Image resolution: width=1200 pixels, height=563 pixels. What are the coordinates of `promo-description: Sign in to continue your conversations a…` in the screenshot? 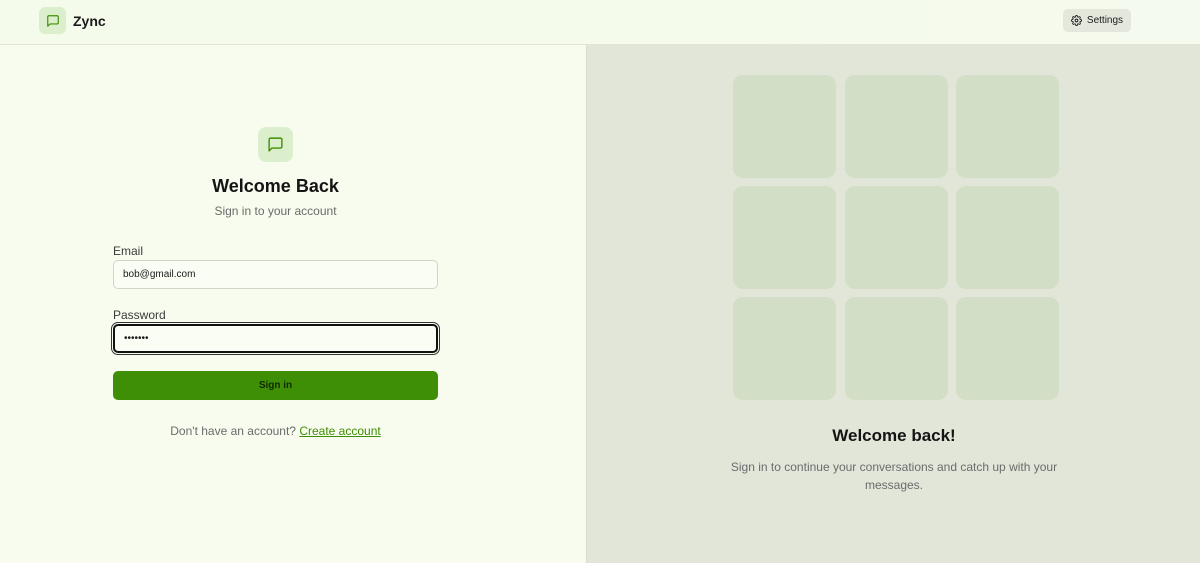 It's located at (894, 476).